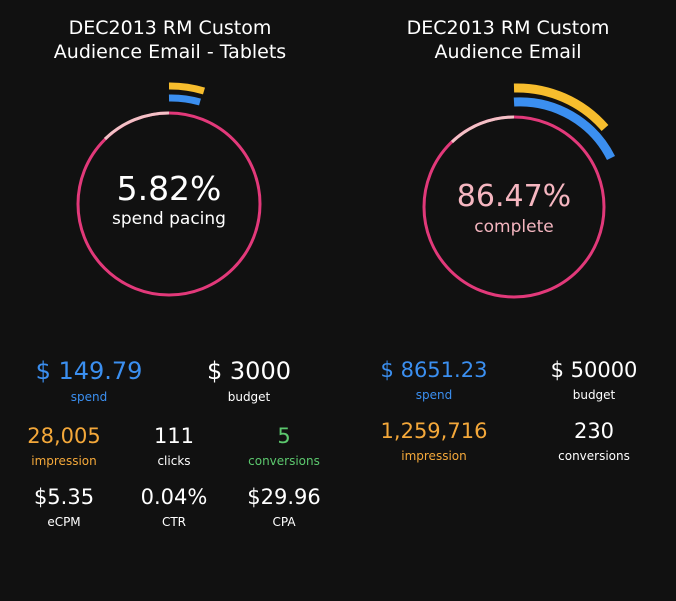  What do you see at coordinates (184, 100) in the screenshot?
I see `blue-progress-arc` at bounding box center [184, 100].